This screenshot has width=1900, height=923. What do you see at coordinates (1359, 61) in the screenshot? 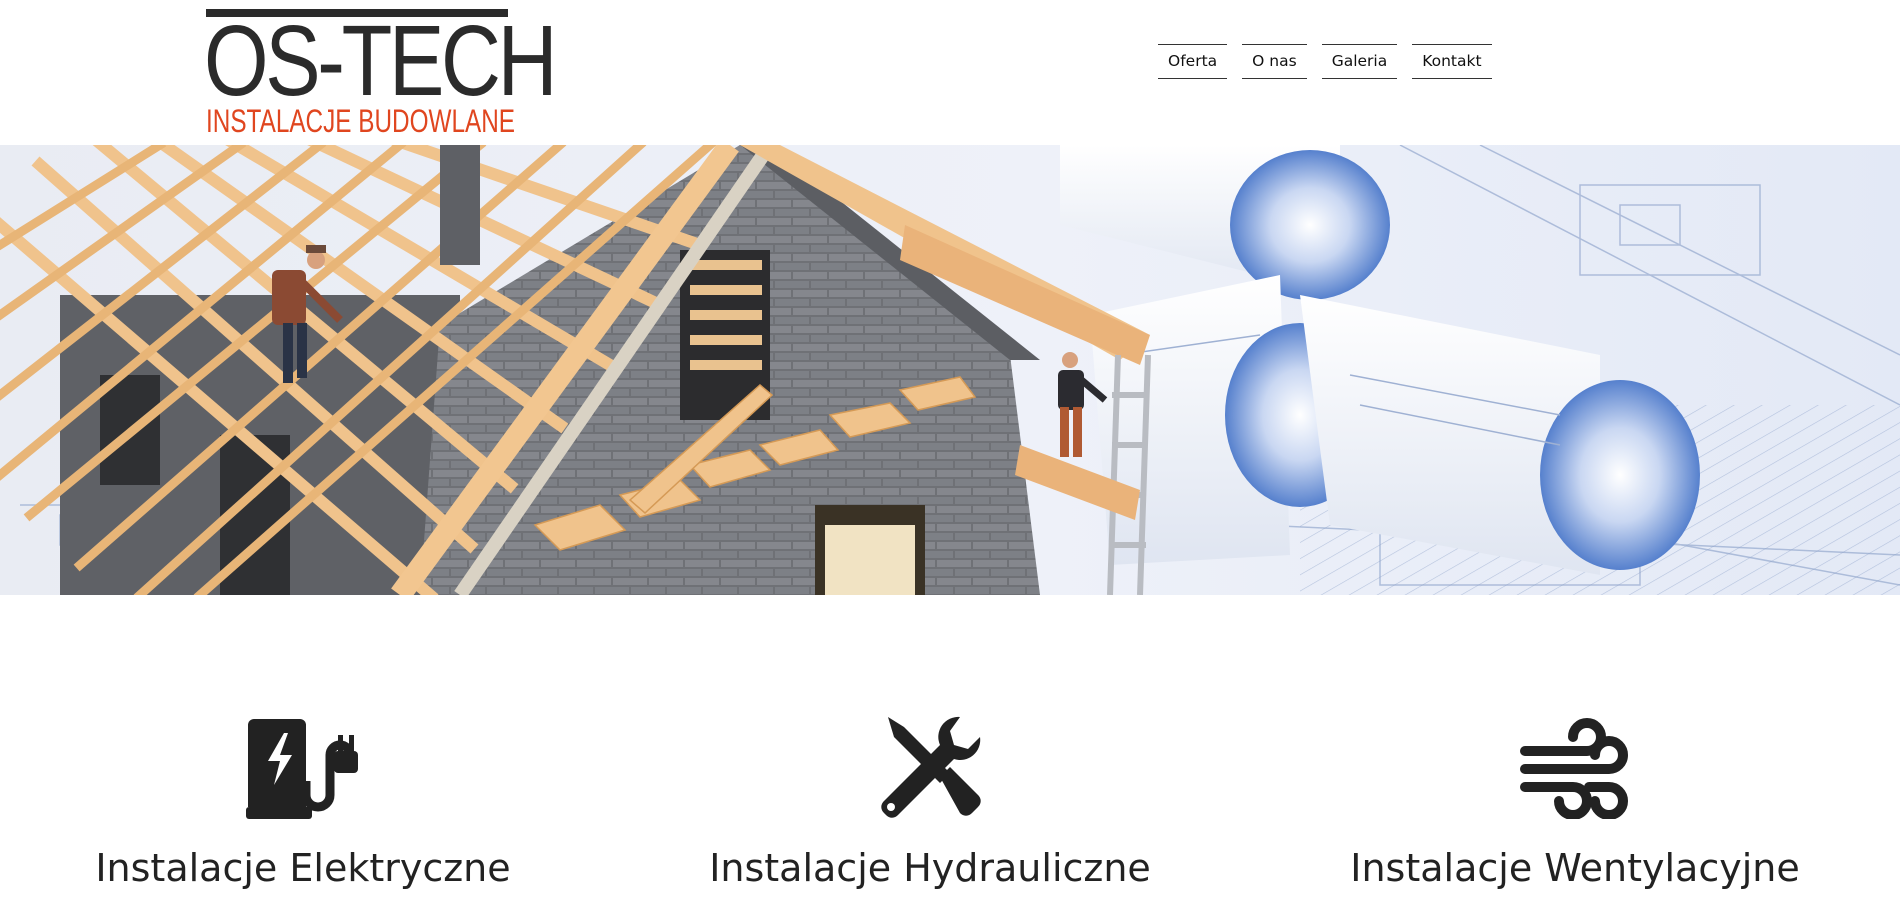
I see `nav-item-galeria: Galeria` at bounding box center [1359, 61].